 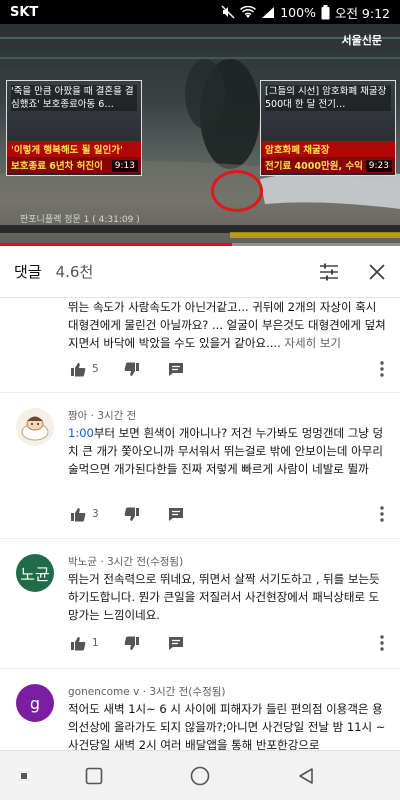 What do you see at coordinates (328, 149) in the screenshot?
I see `end-card-caption: 암호화폐 채굴장` at bounding box center [328, 149].